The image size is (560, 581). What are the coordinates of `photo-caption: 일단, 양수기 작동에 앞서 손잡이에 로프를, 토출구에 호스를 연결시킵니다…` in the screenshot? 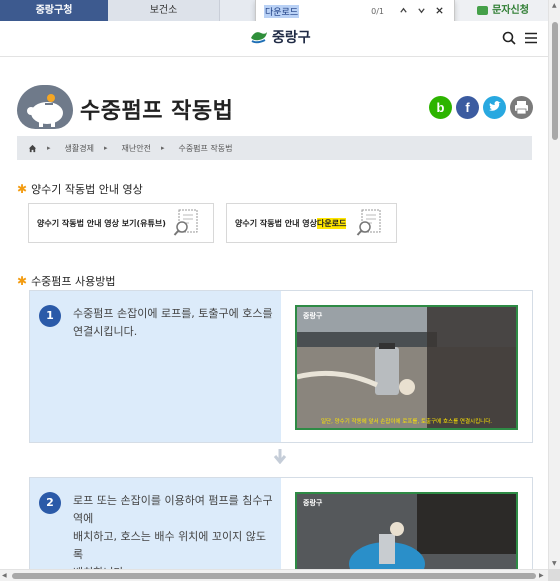 It's located at (406, 422).